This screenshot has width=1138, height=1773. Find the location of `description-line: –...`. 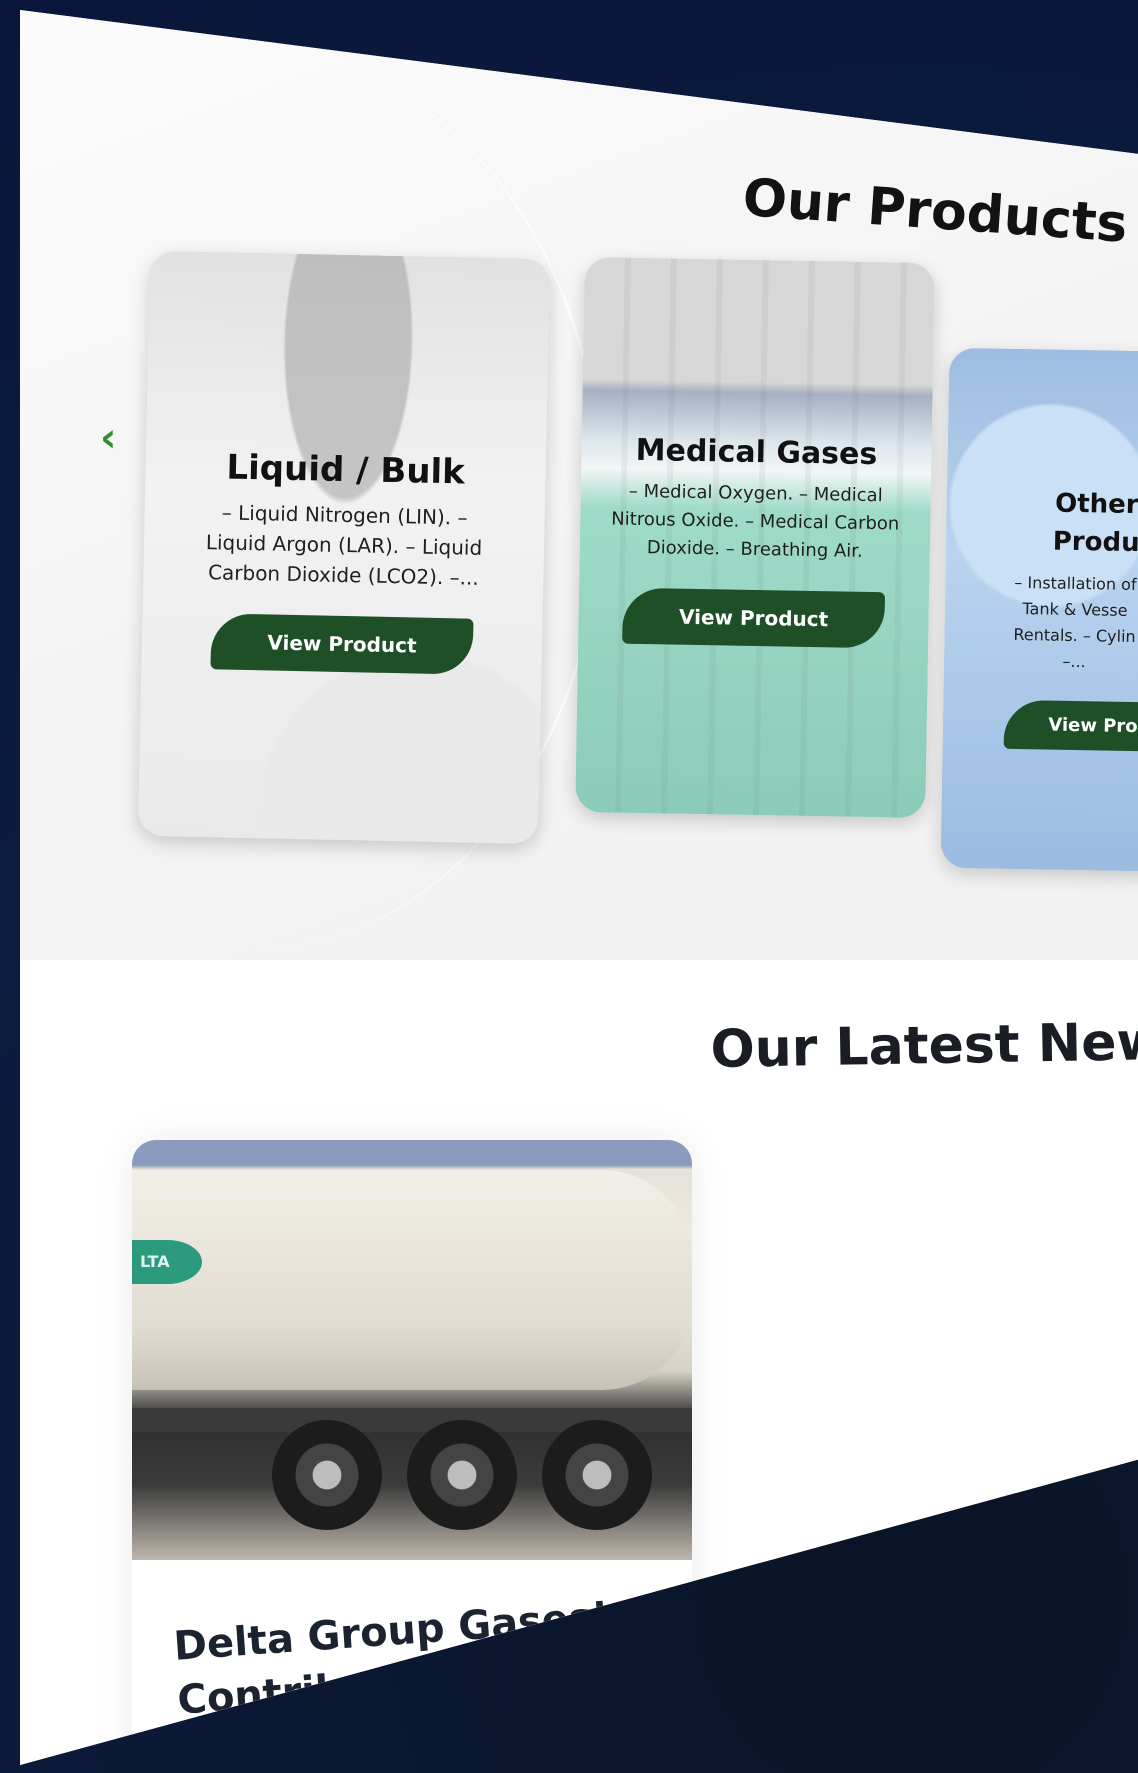

description-line: –... is located at coordinates (1074, 661).